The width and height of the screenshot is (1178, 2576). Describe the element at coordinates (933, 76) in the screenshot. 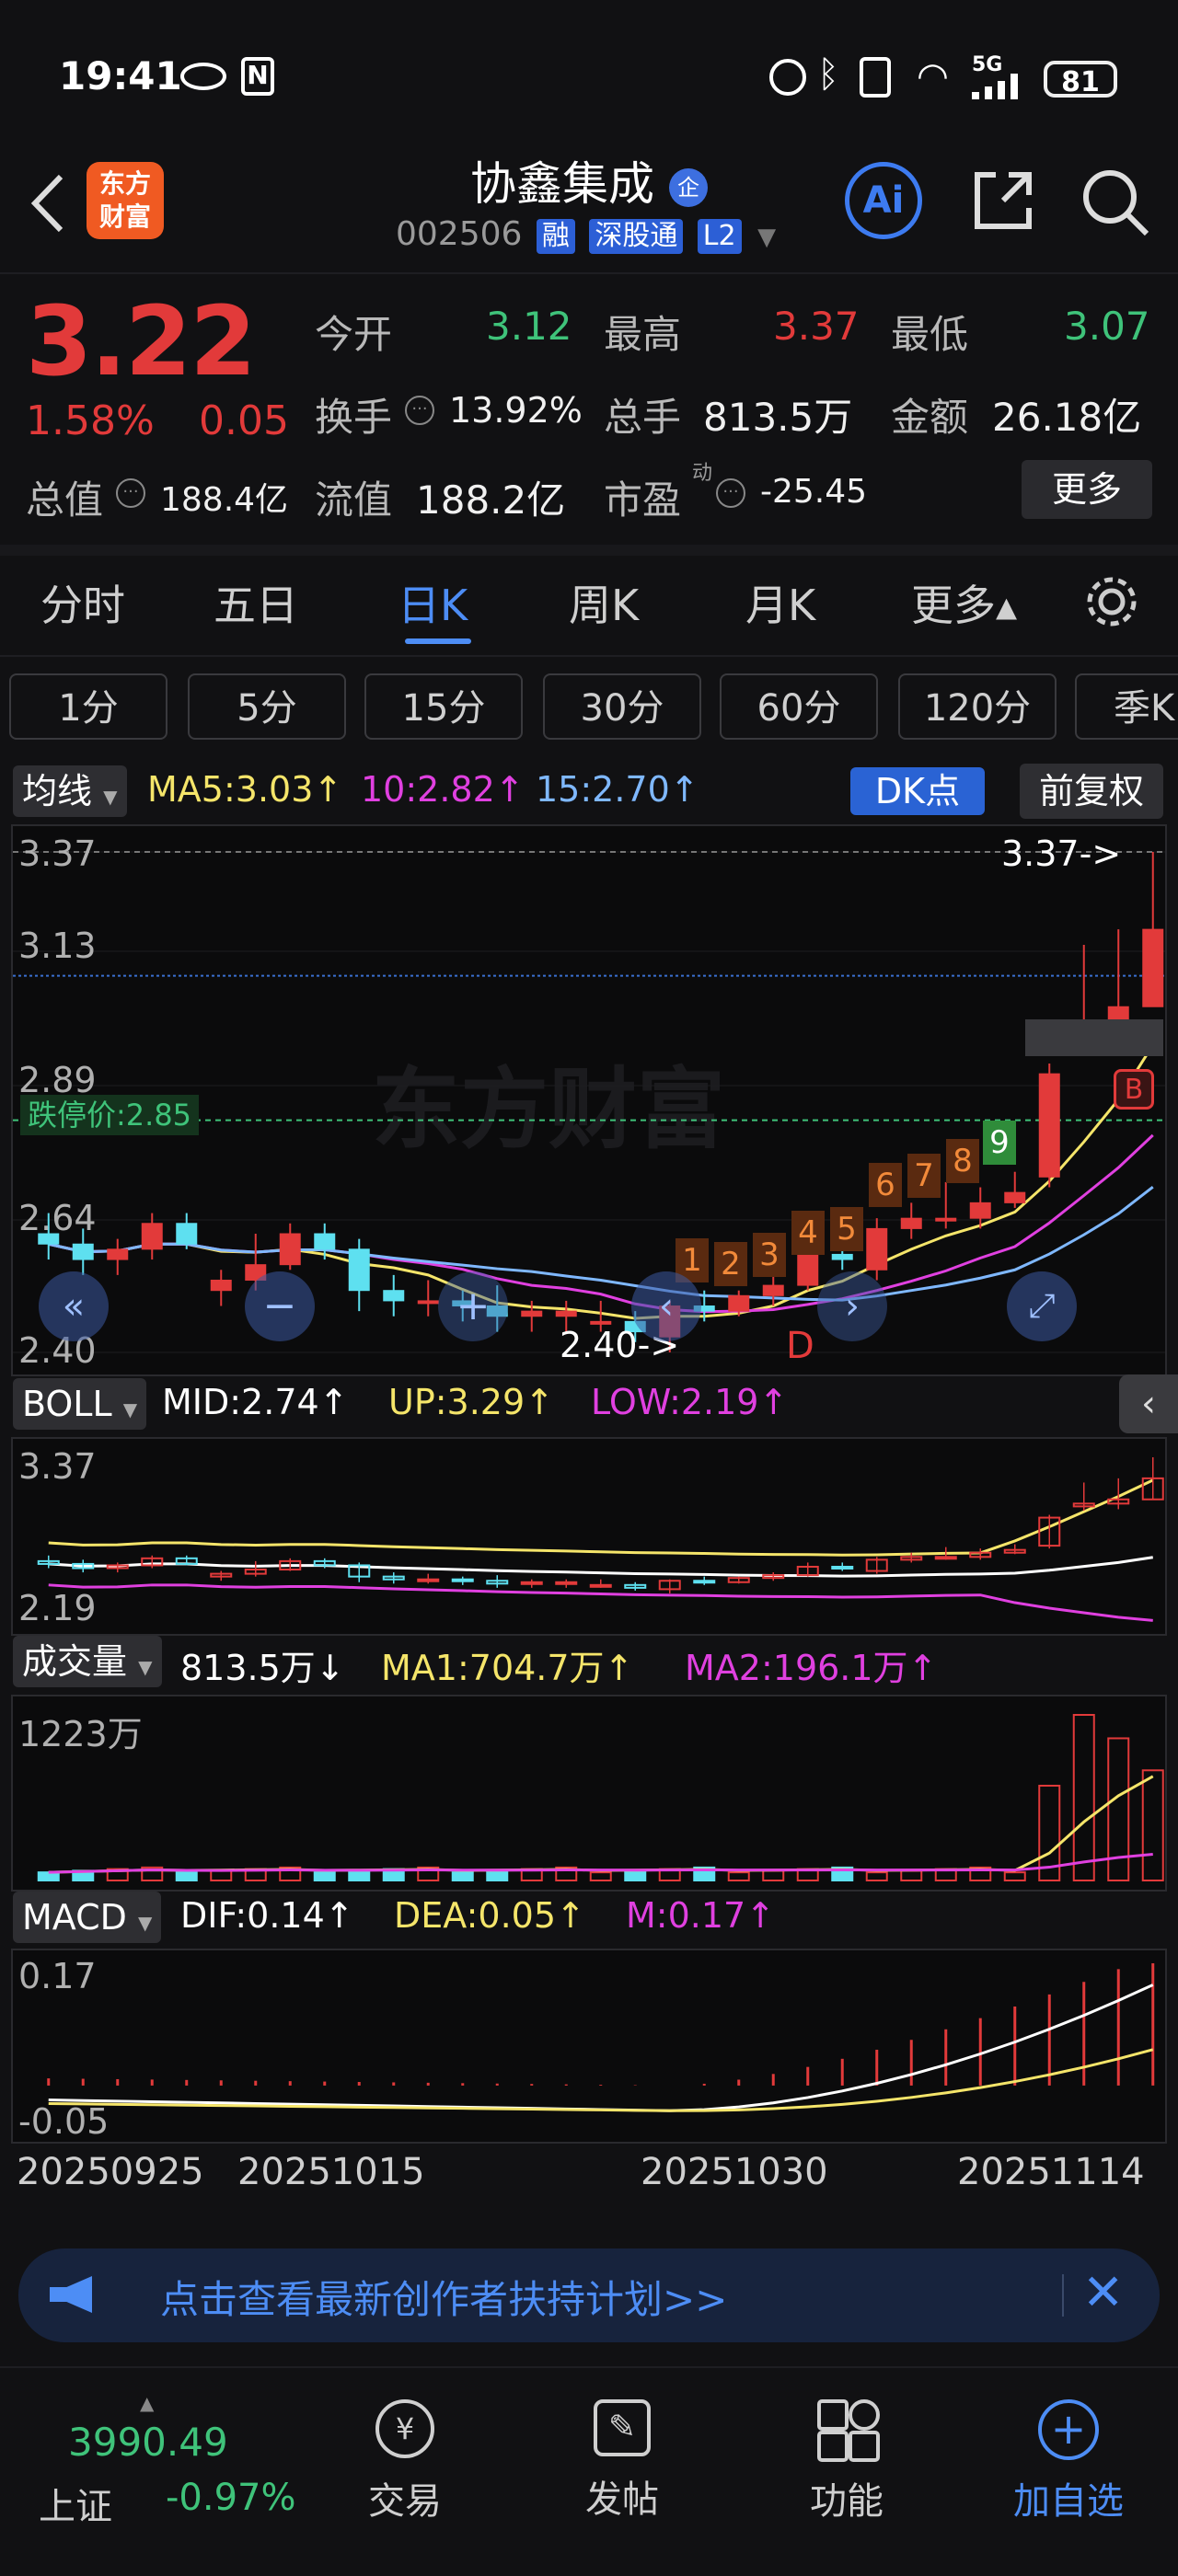

I see `wifi-icon: ◠` at that location.